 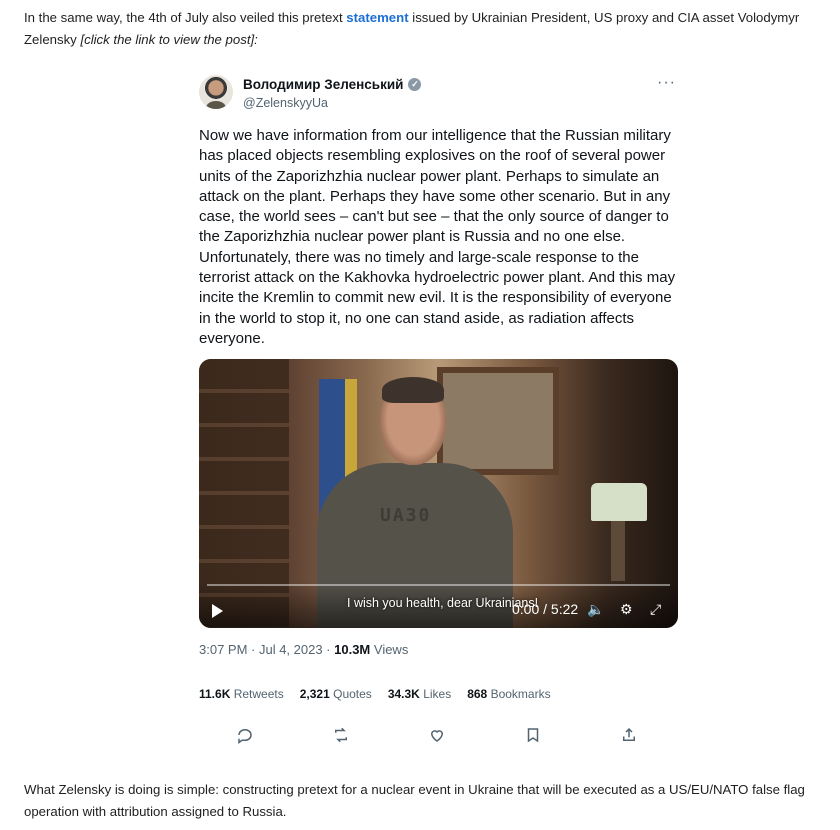 What do you see at coordinates (619, 502) in the screenshot?
I see `video-bg-lamp` at bounding box center [619, 502].